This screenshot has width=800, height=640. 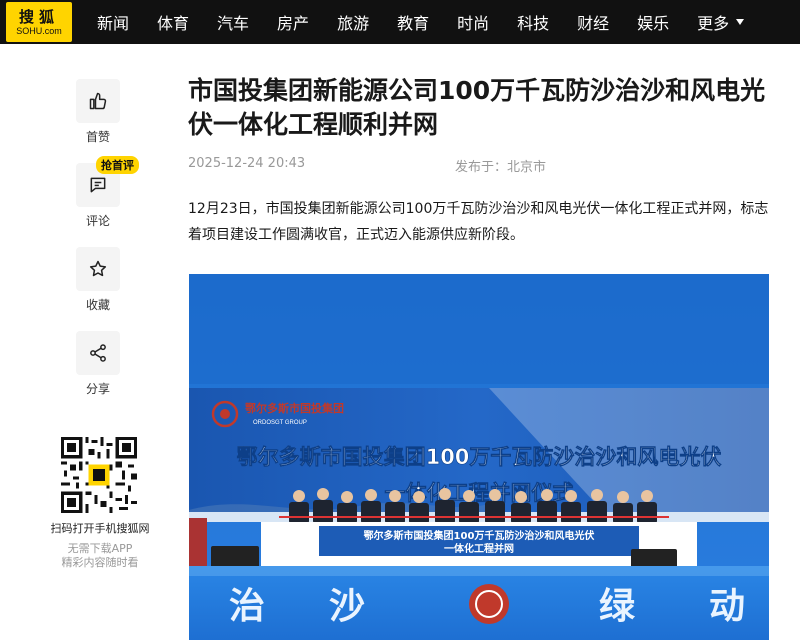 I want to click on nav-more-menu: 更多, so click(x=721, y=22).